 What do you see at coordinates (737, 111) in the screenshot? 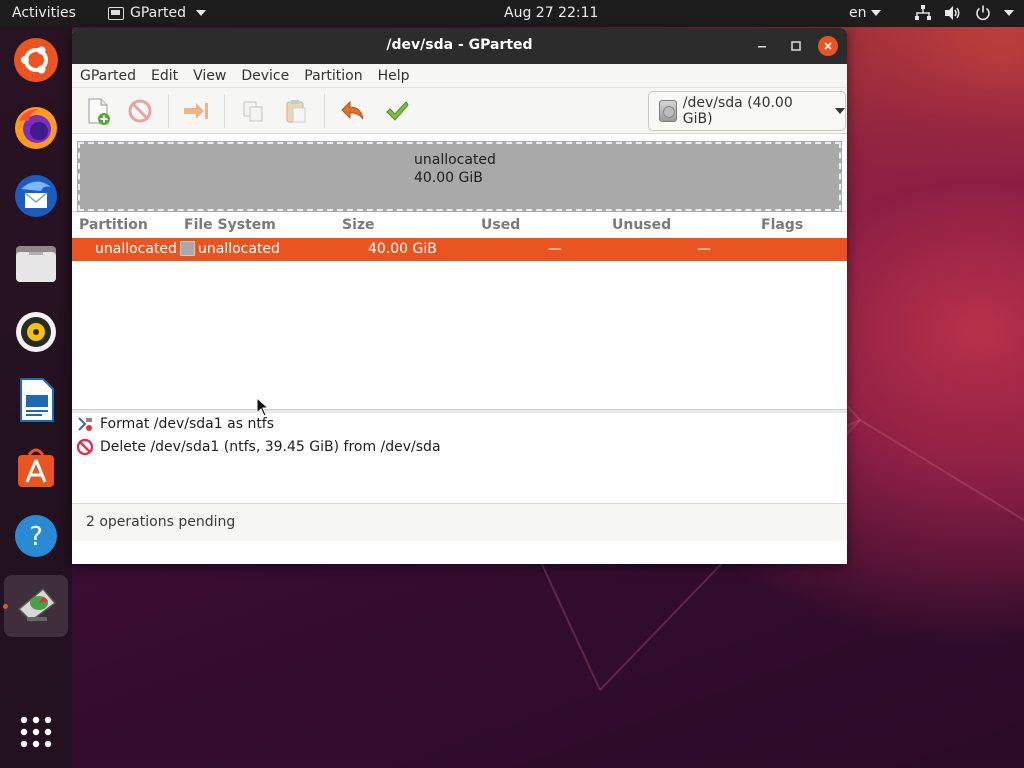
I see `device-selector-label: /dev/sda (40.00 GiB)` at bounding box center [737, 111].